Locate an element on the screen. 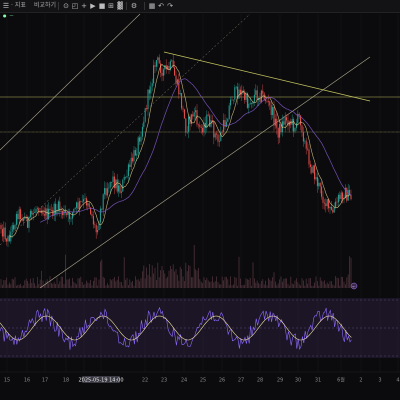 The width and height of the screenshot is (400, 400). x-axis-label: 3 is located at coordinates (379, 381).